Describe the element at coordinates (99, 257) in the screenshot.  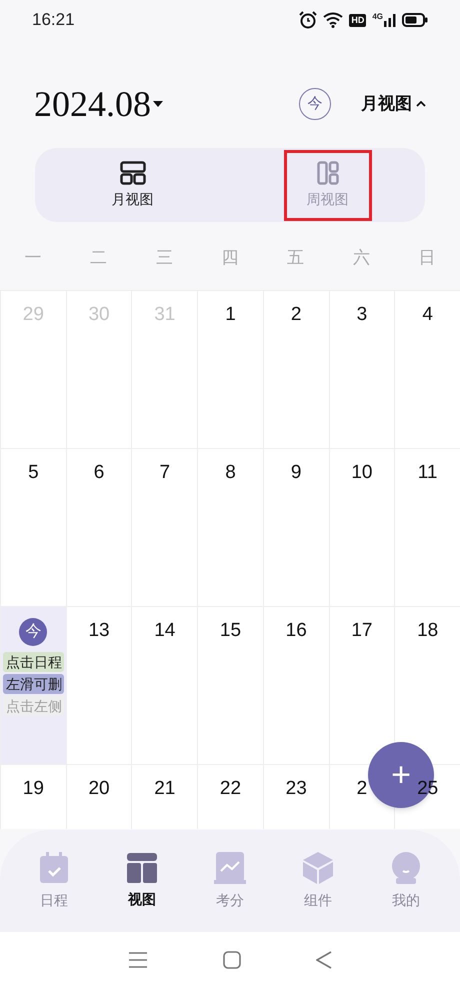
I see `weekday-label: 二` at that location.